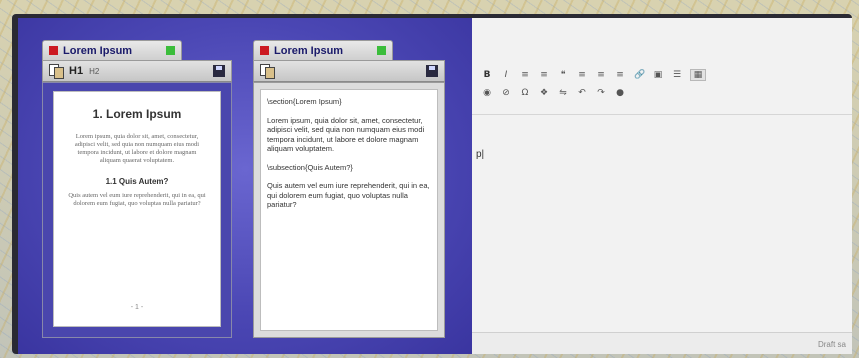 The width and height of the screenshot is (859, 358). I want to click on heading1-button: H1, so click(76, 71).